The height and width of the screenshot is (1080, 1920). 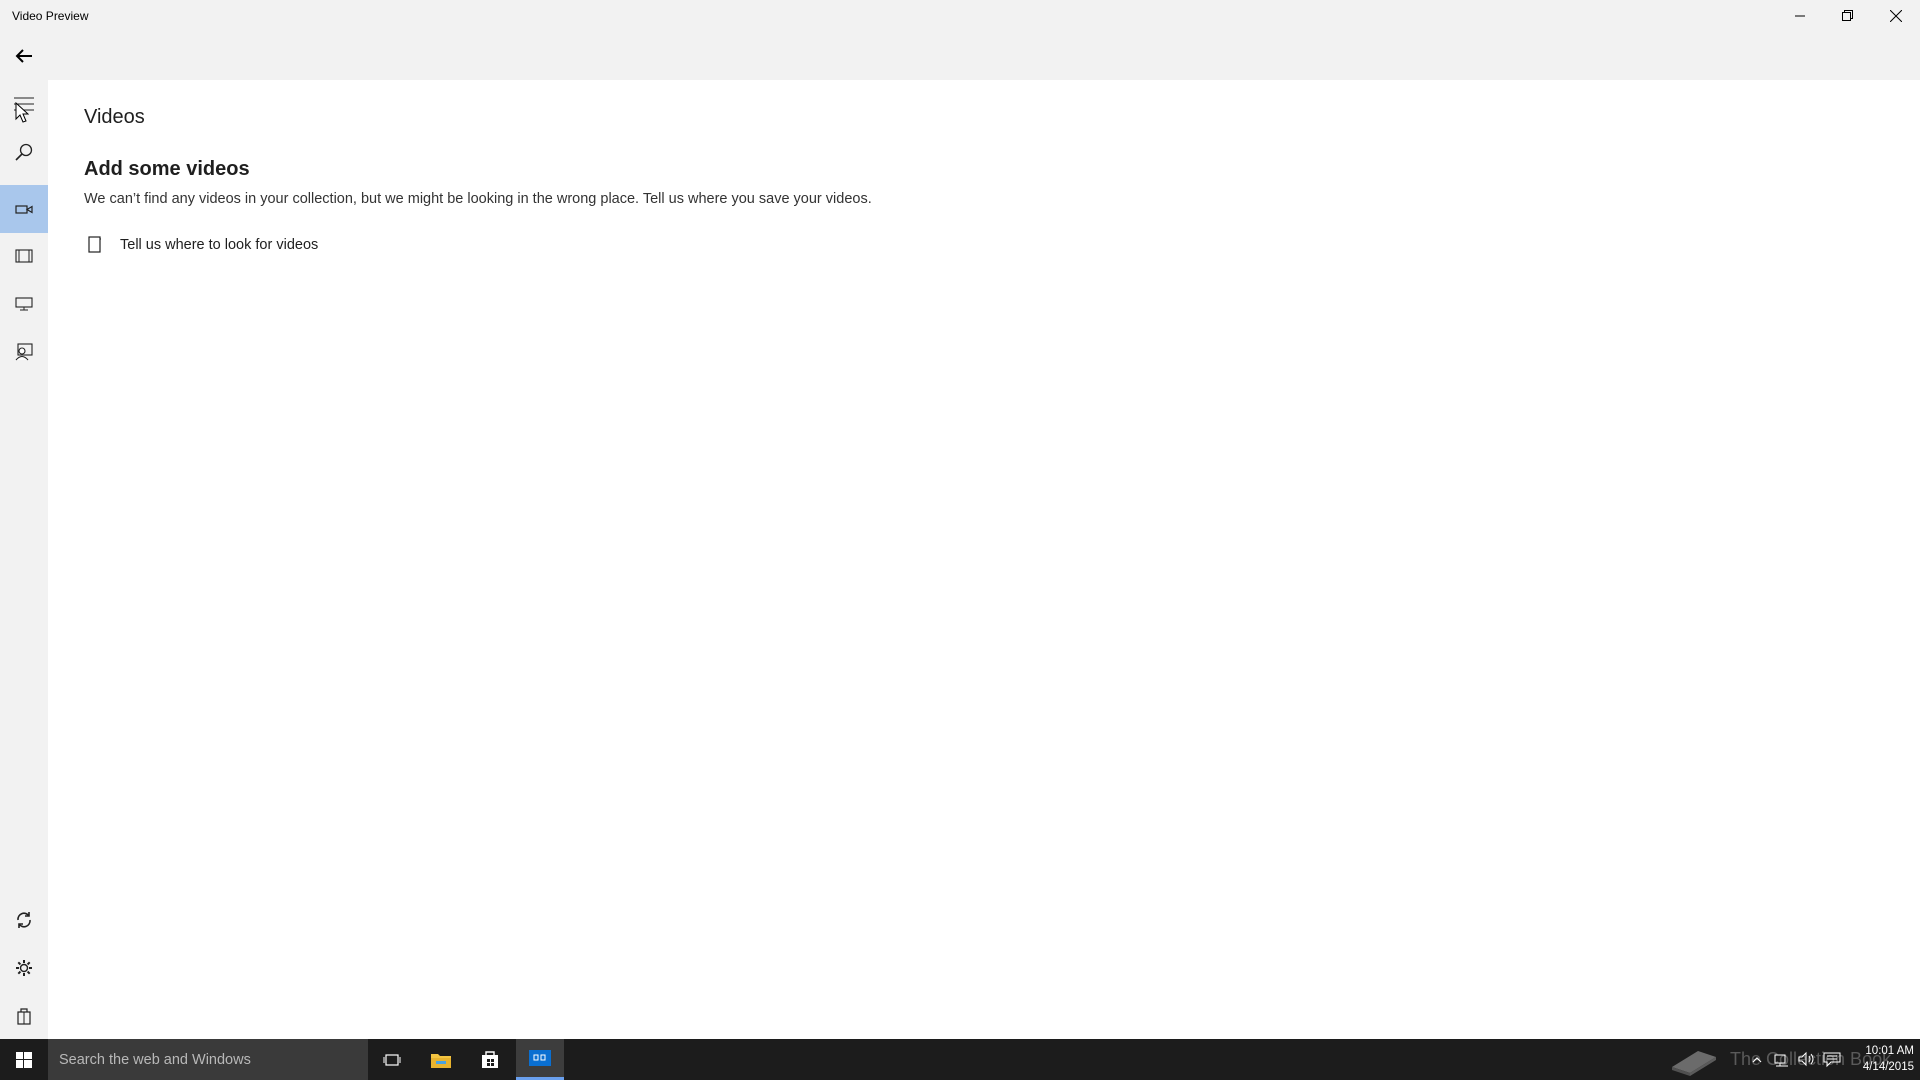 I want to click on restore-button, so click(x=1848, y=16).